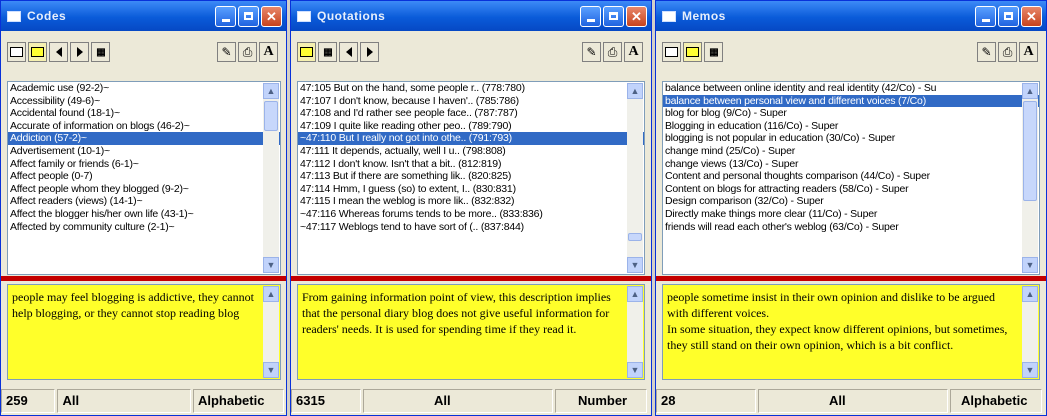 The width and height of the screenshot is (1047, 416). Describe the element at coordinates (851, 126) in the screenshot. I see `list-item: Blogging in education (116/Co) - Super` at that location.